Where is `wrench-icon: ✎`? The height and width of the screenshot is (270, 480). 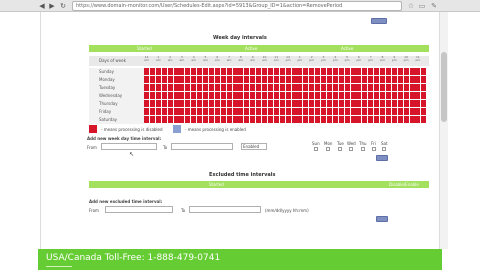
wrench-icon: ✎ is located at coordinates (434, 6).